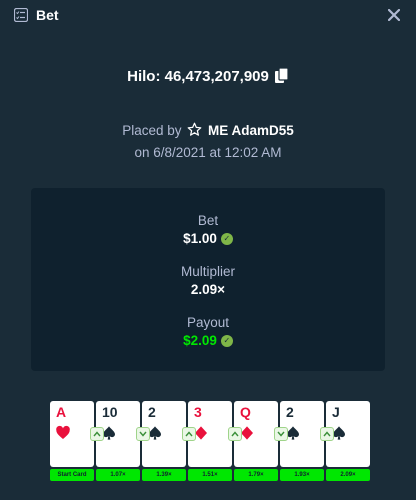  I want to click on card-multiplier: 1.51×, so click(210, 475).